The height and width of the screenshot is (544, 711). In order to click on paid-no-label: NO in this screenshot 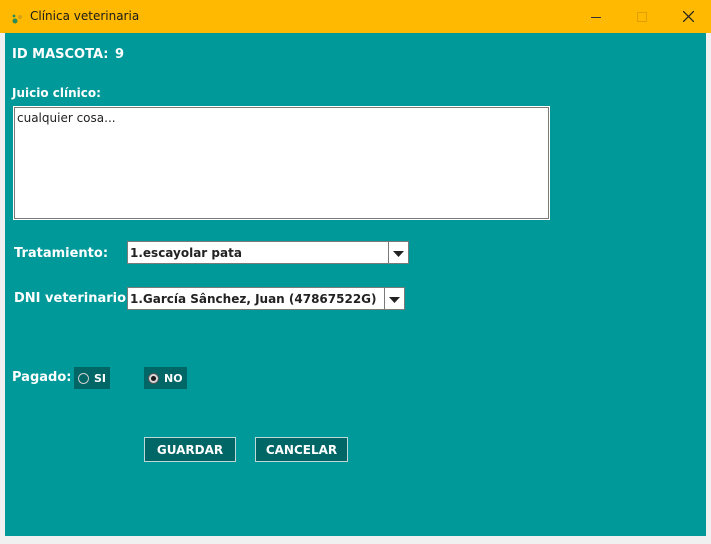, I will do `click(173, 378)`.